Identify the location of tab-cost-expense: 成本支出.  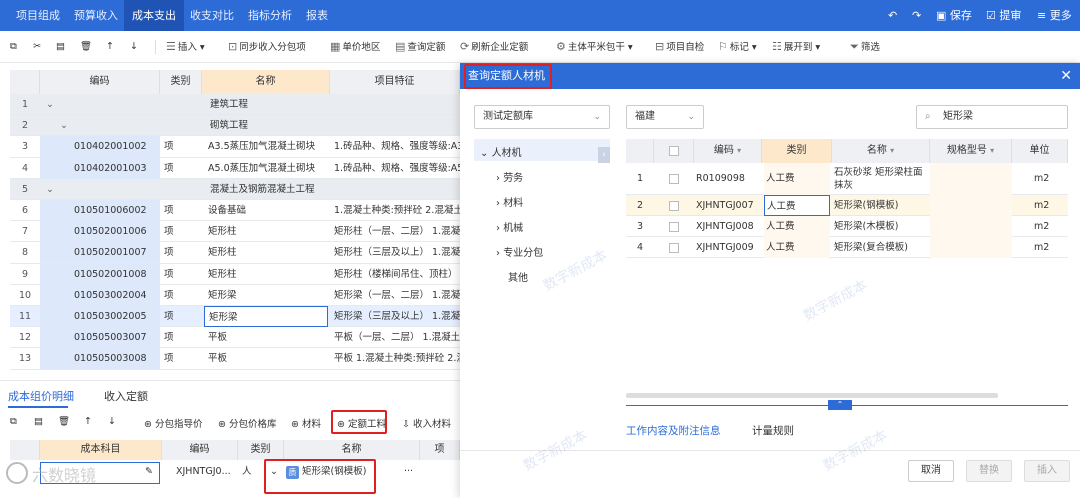
(154, 15).